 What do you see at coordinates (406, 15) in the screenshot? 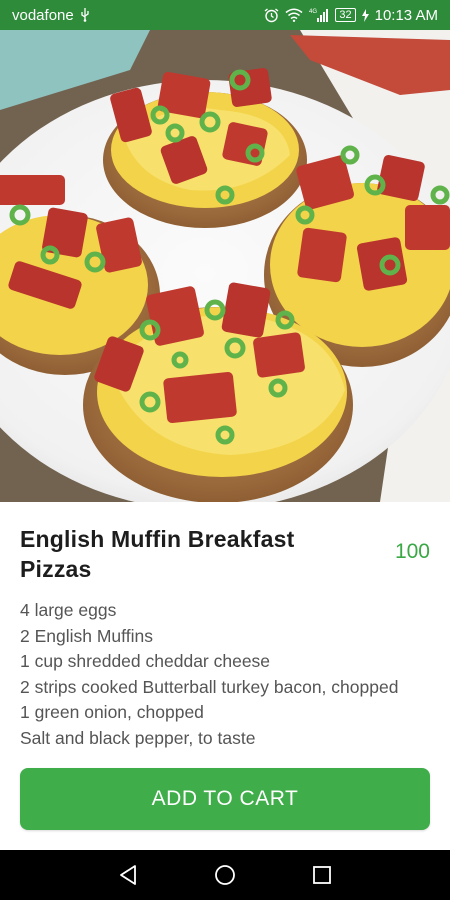
I see `clock: 10:13 AM` at bounding box center [406, 15].